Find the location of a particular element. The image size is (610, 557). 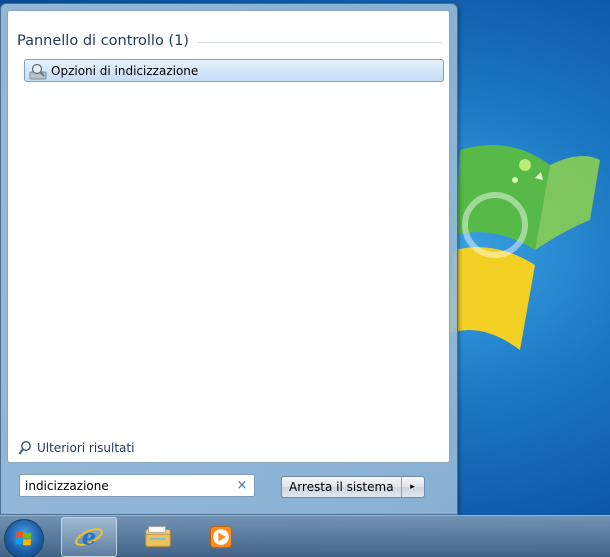

media-player-icon is located at coordinates (221, 537).